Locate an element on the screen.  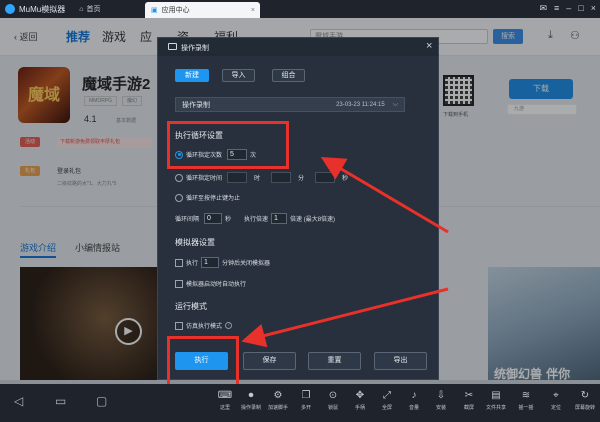
toolbar-item-label: 全屏 is located at coordinates (386, 408).